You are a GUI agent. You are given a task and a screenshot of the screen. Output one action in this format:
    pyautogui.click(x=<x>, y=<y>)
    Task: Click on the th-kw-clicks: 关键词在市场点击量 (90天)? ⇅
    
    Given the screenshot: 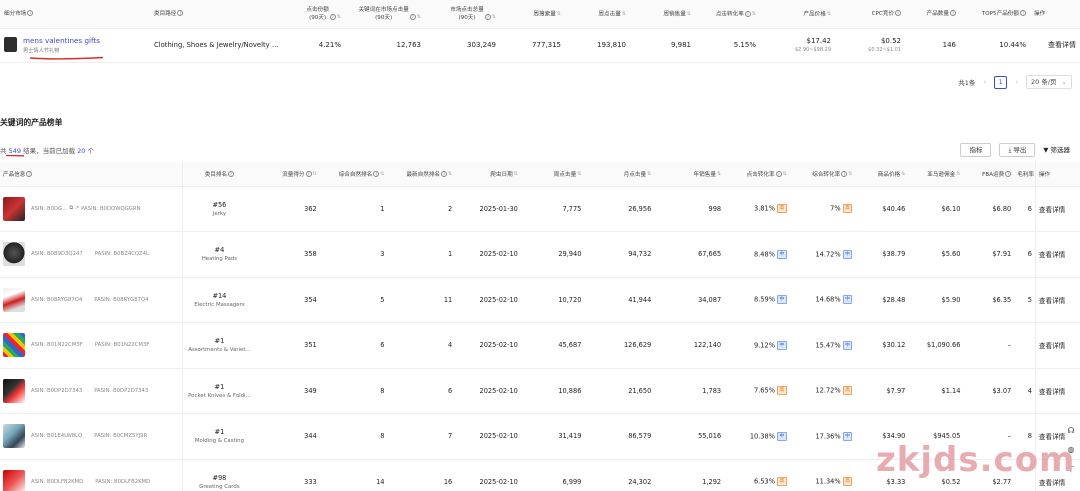 What is the action you would take?
    pyautogui.click(x=385, y=14)
    